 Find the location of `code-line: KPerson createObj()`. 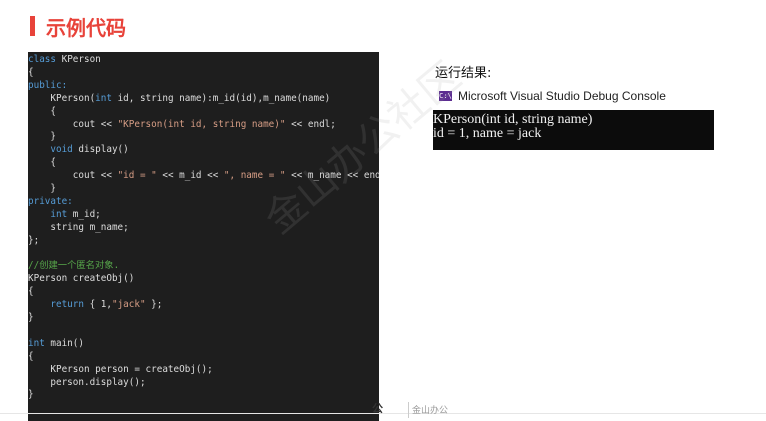

code-line: KPerson createObj() is located at coordinates (81, 278).